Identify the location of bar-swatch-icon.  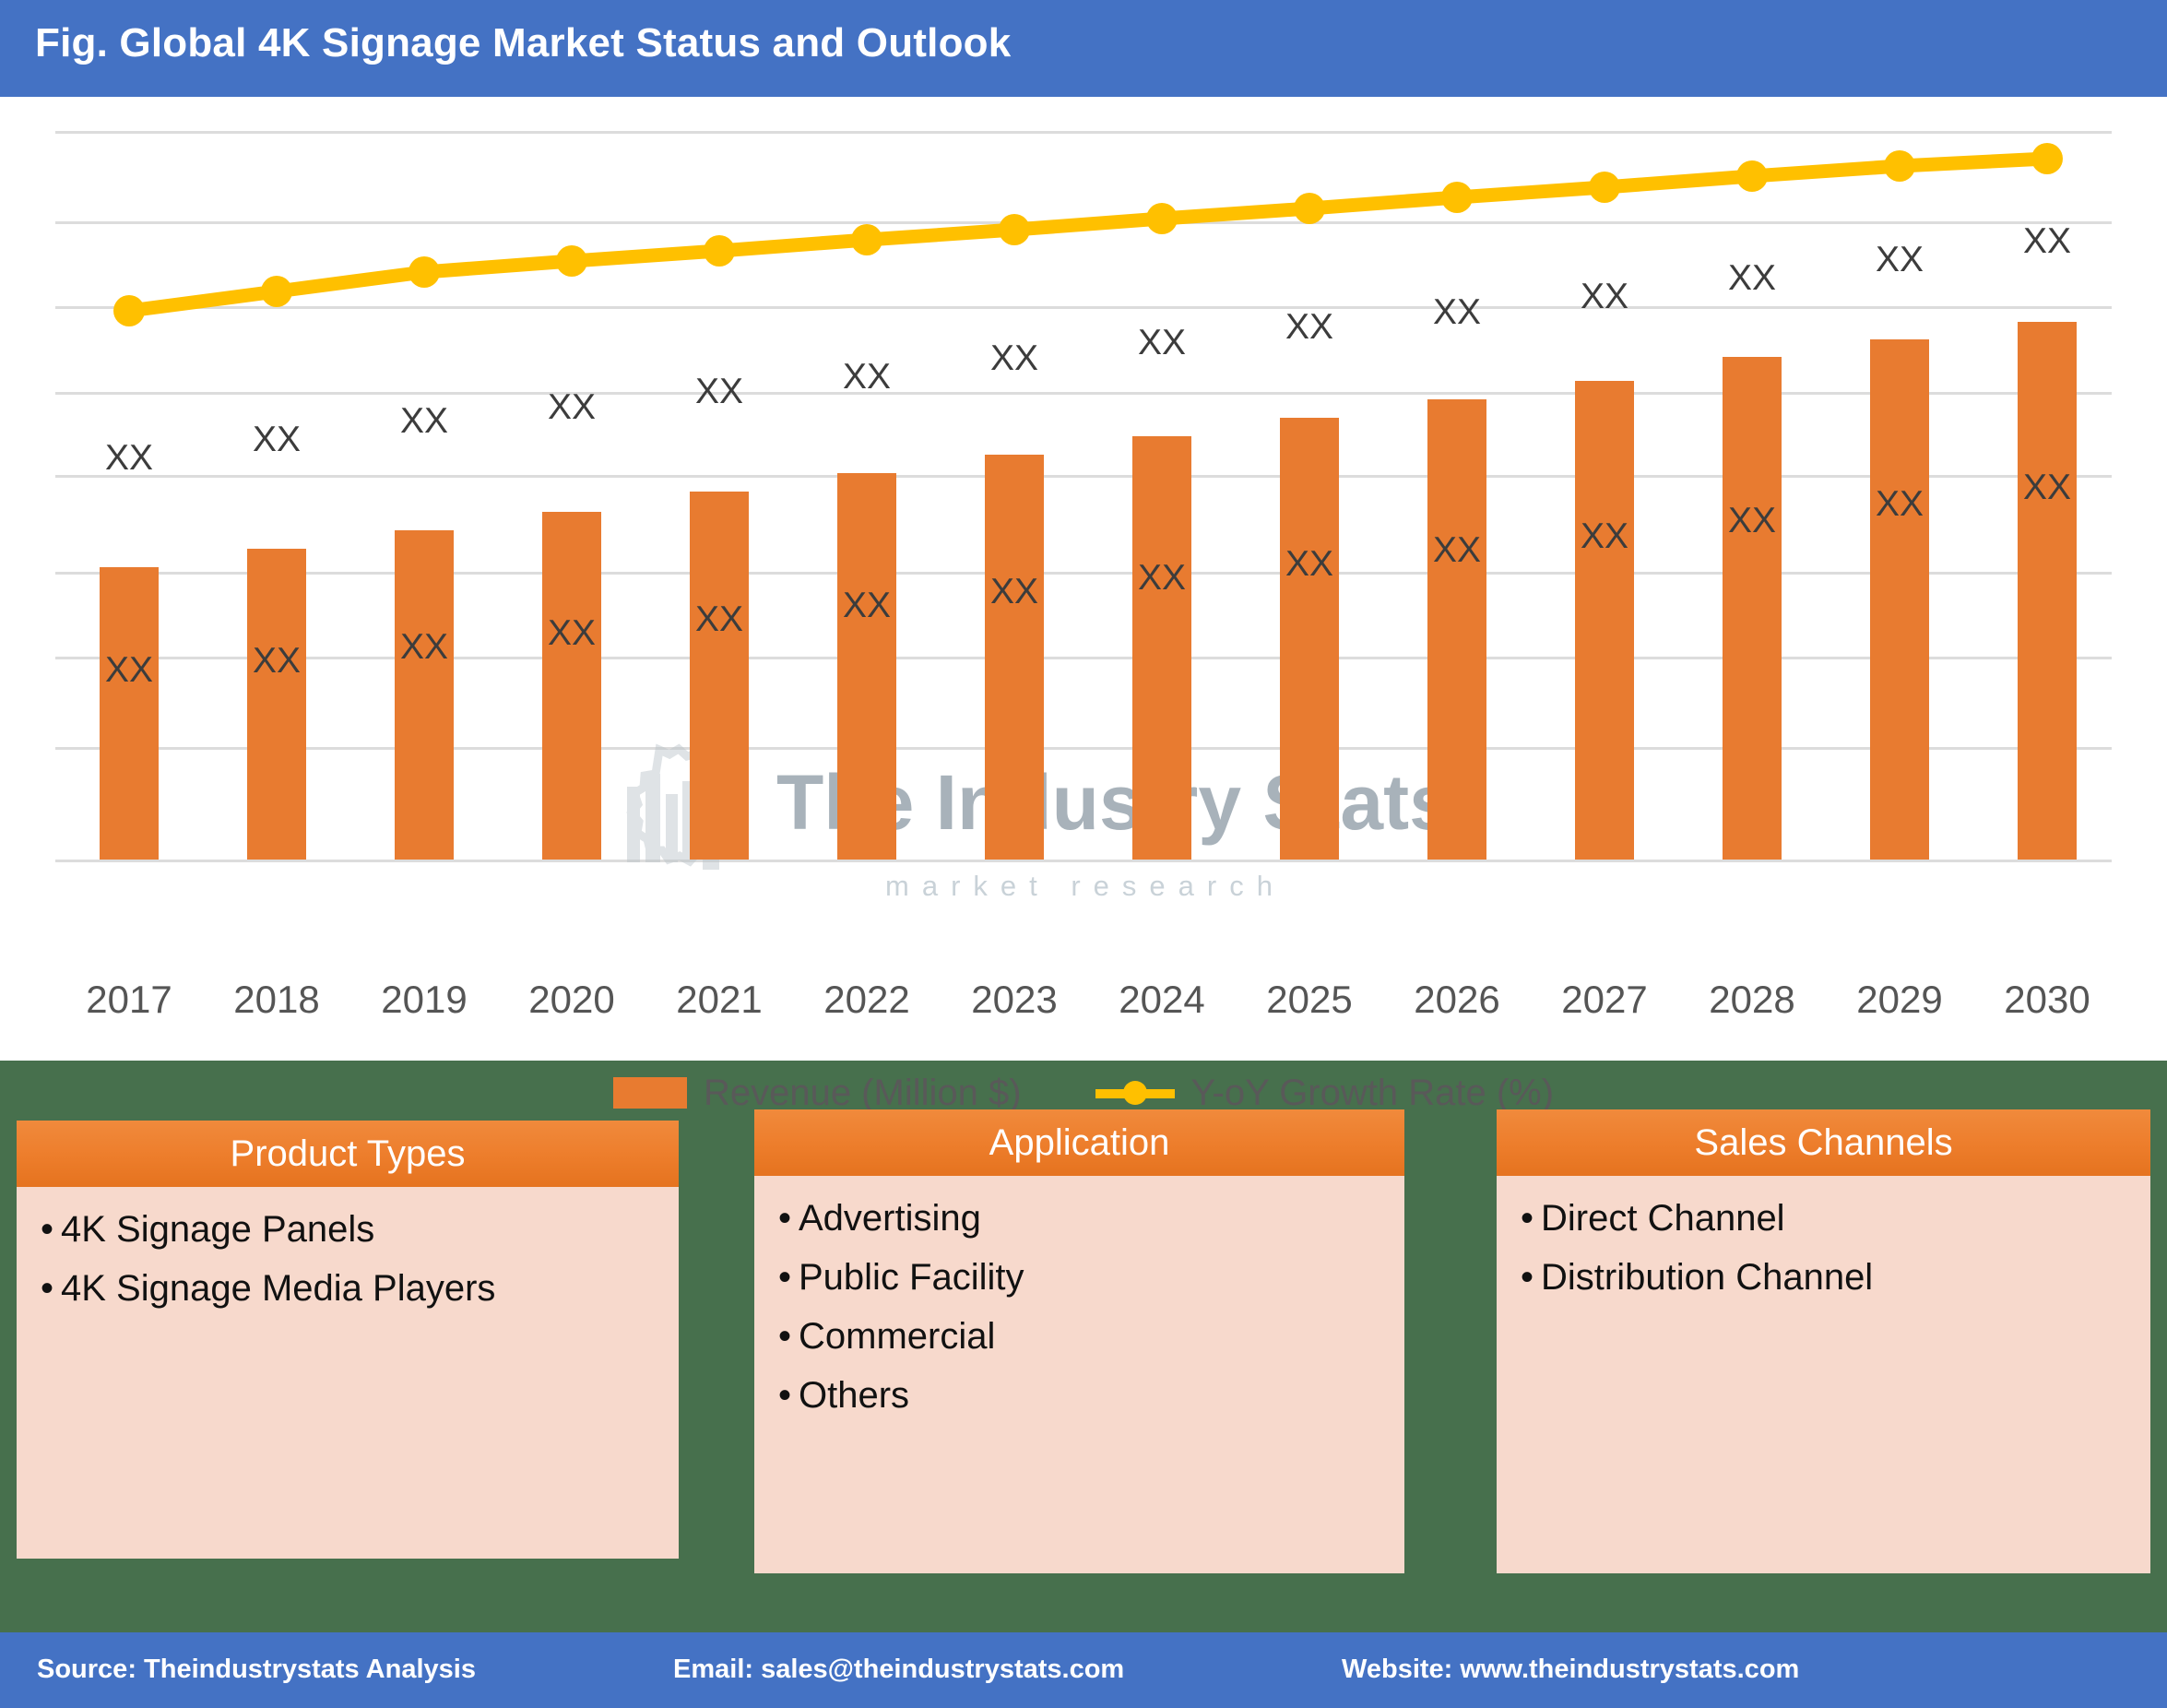
(650, 1093).